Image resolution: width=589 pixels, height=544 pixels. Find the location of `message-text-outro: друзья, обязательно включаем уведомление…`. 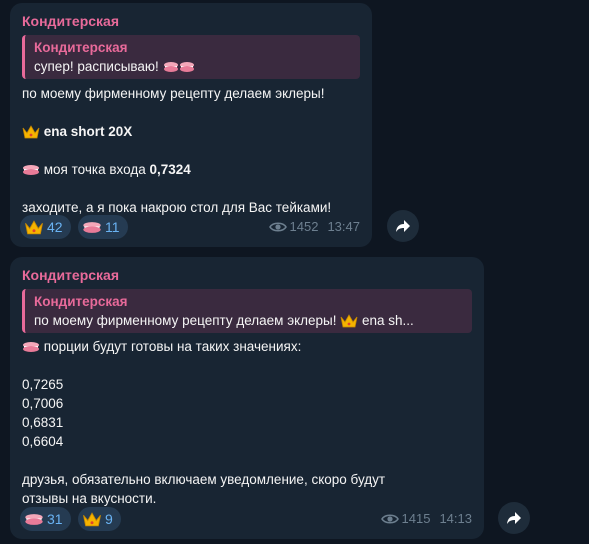

message-text-outro: друзья, обязательно включаем уведомление… is located at coordinates (204, 479).